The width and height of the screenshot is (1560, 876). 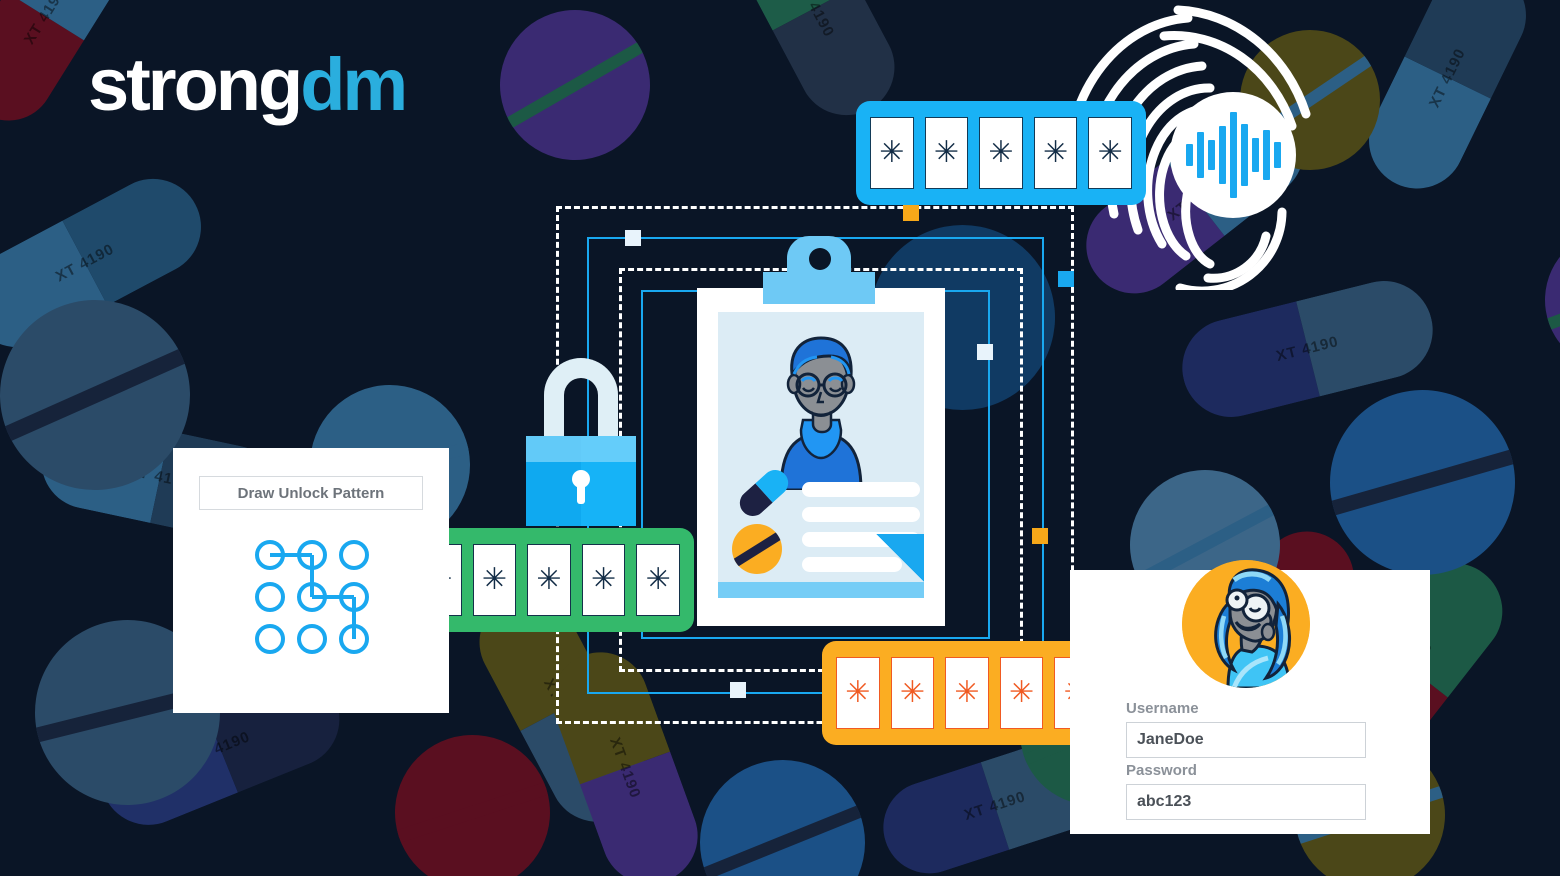 I want to click on record-bottom-strip, so click(x=821, y=590).